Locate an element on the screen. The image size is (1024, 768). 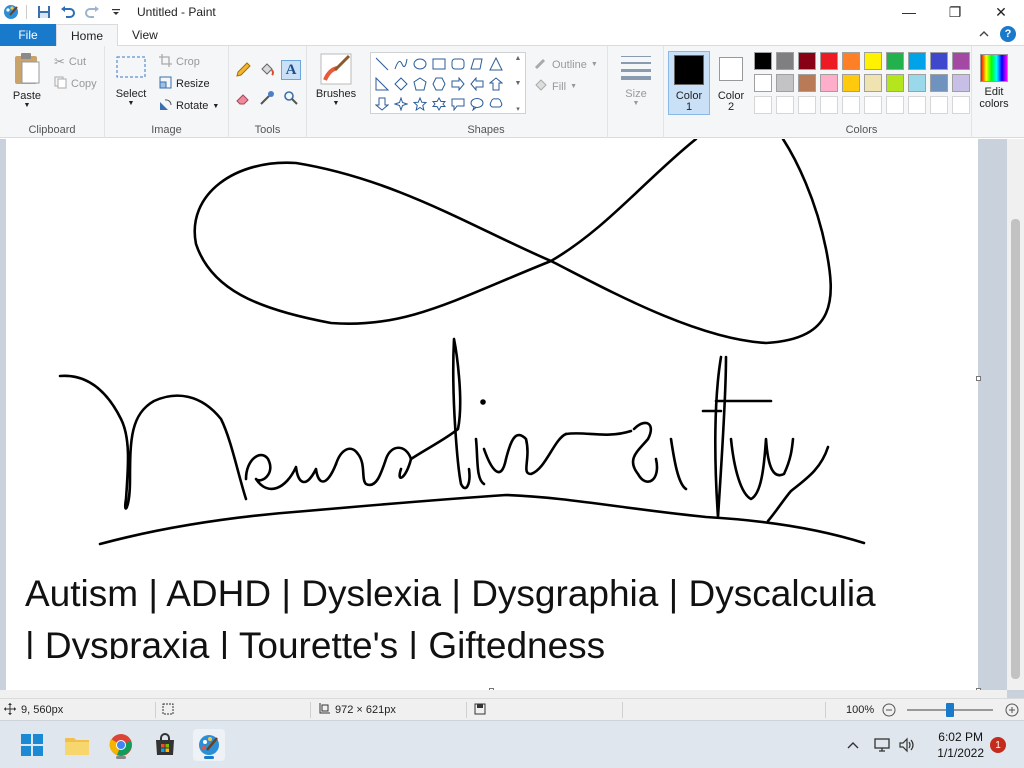
eraser-icon is located at coordinates (243, 98).